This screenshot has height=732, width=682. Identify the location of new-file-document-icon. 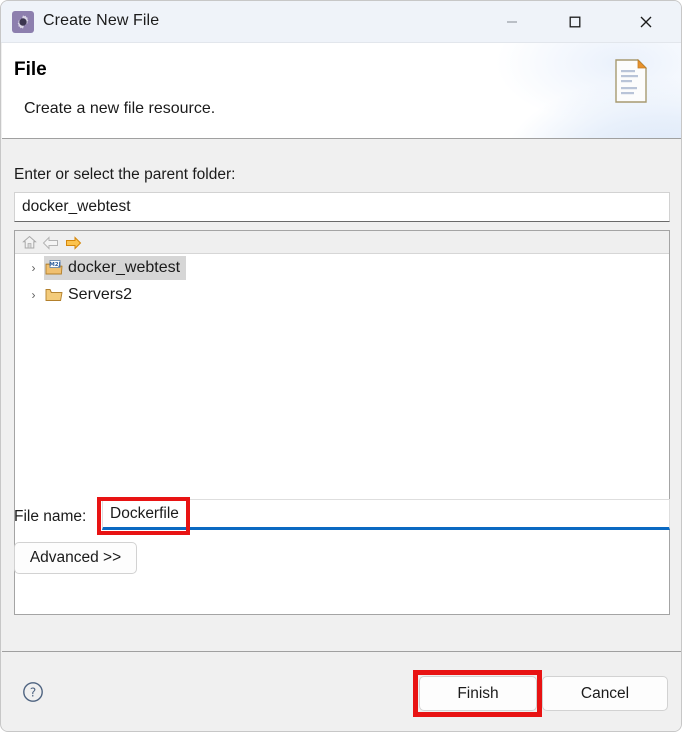
(631, 81).